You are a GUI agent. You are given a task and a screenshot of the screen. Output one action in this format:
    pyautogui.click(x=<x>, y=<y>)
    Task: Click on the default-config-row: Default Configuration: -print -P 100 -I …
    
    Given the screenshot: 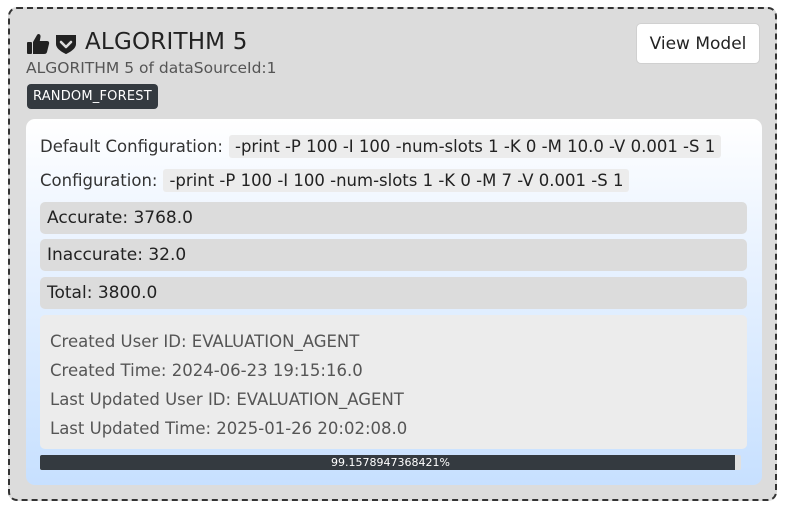 What is the action you would take?
    pyautogui.click(x=381, y=146)
    